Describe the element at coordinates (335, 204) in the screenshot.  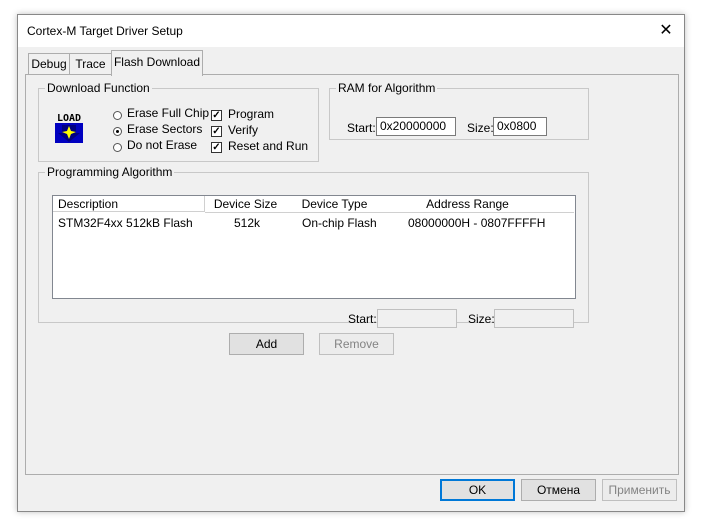
I see `column-header-device-type: Device Type` at that location.